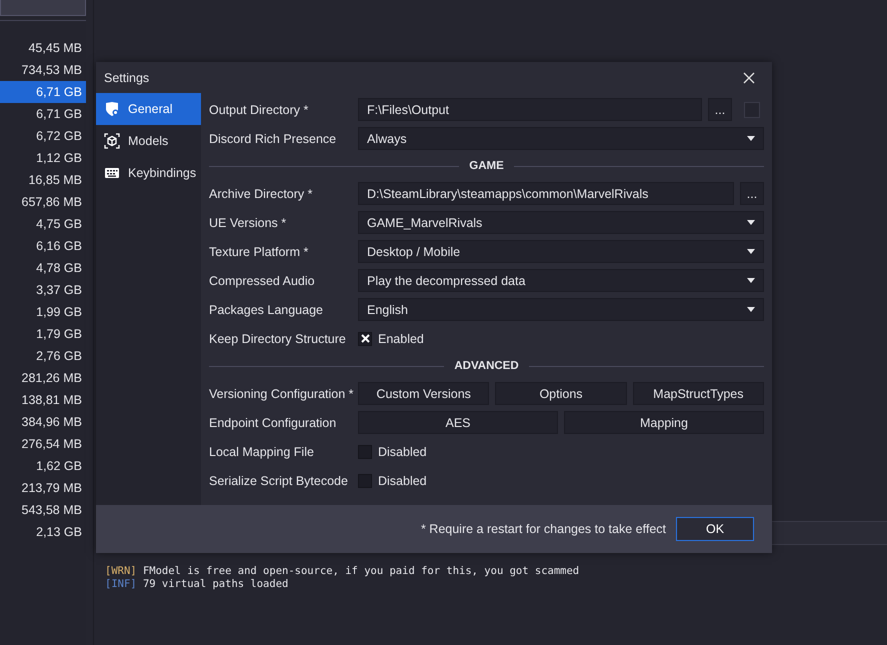  Describe the element at coordinates (112, 141) in the screenshot. I see `cube-icon` at that location.